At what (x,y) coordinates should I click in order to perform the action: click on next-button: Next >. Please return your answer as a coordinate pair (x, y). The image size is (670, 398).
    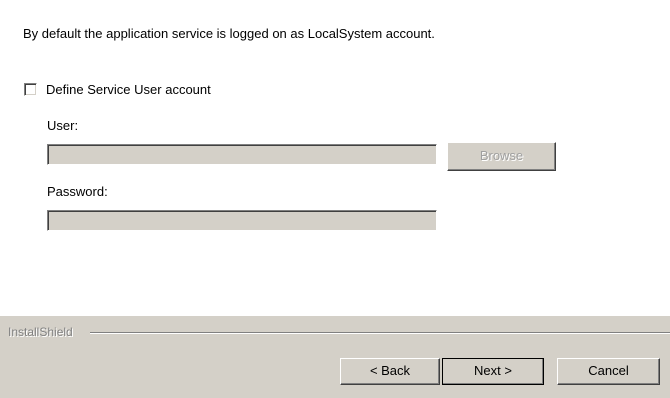
    Looking at the image, I should click on (493, 371).